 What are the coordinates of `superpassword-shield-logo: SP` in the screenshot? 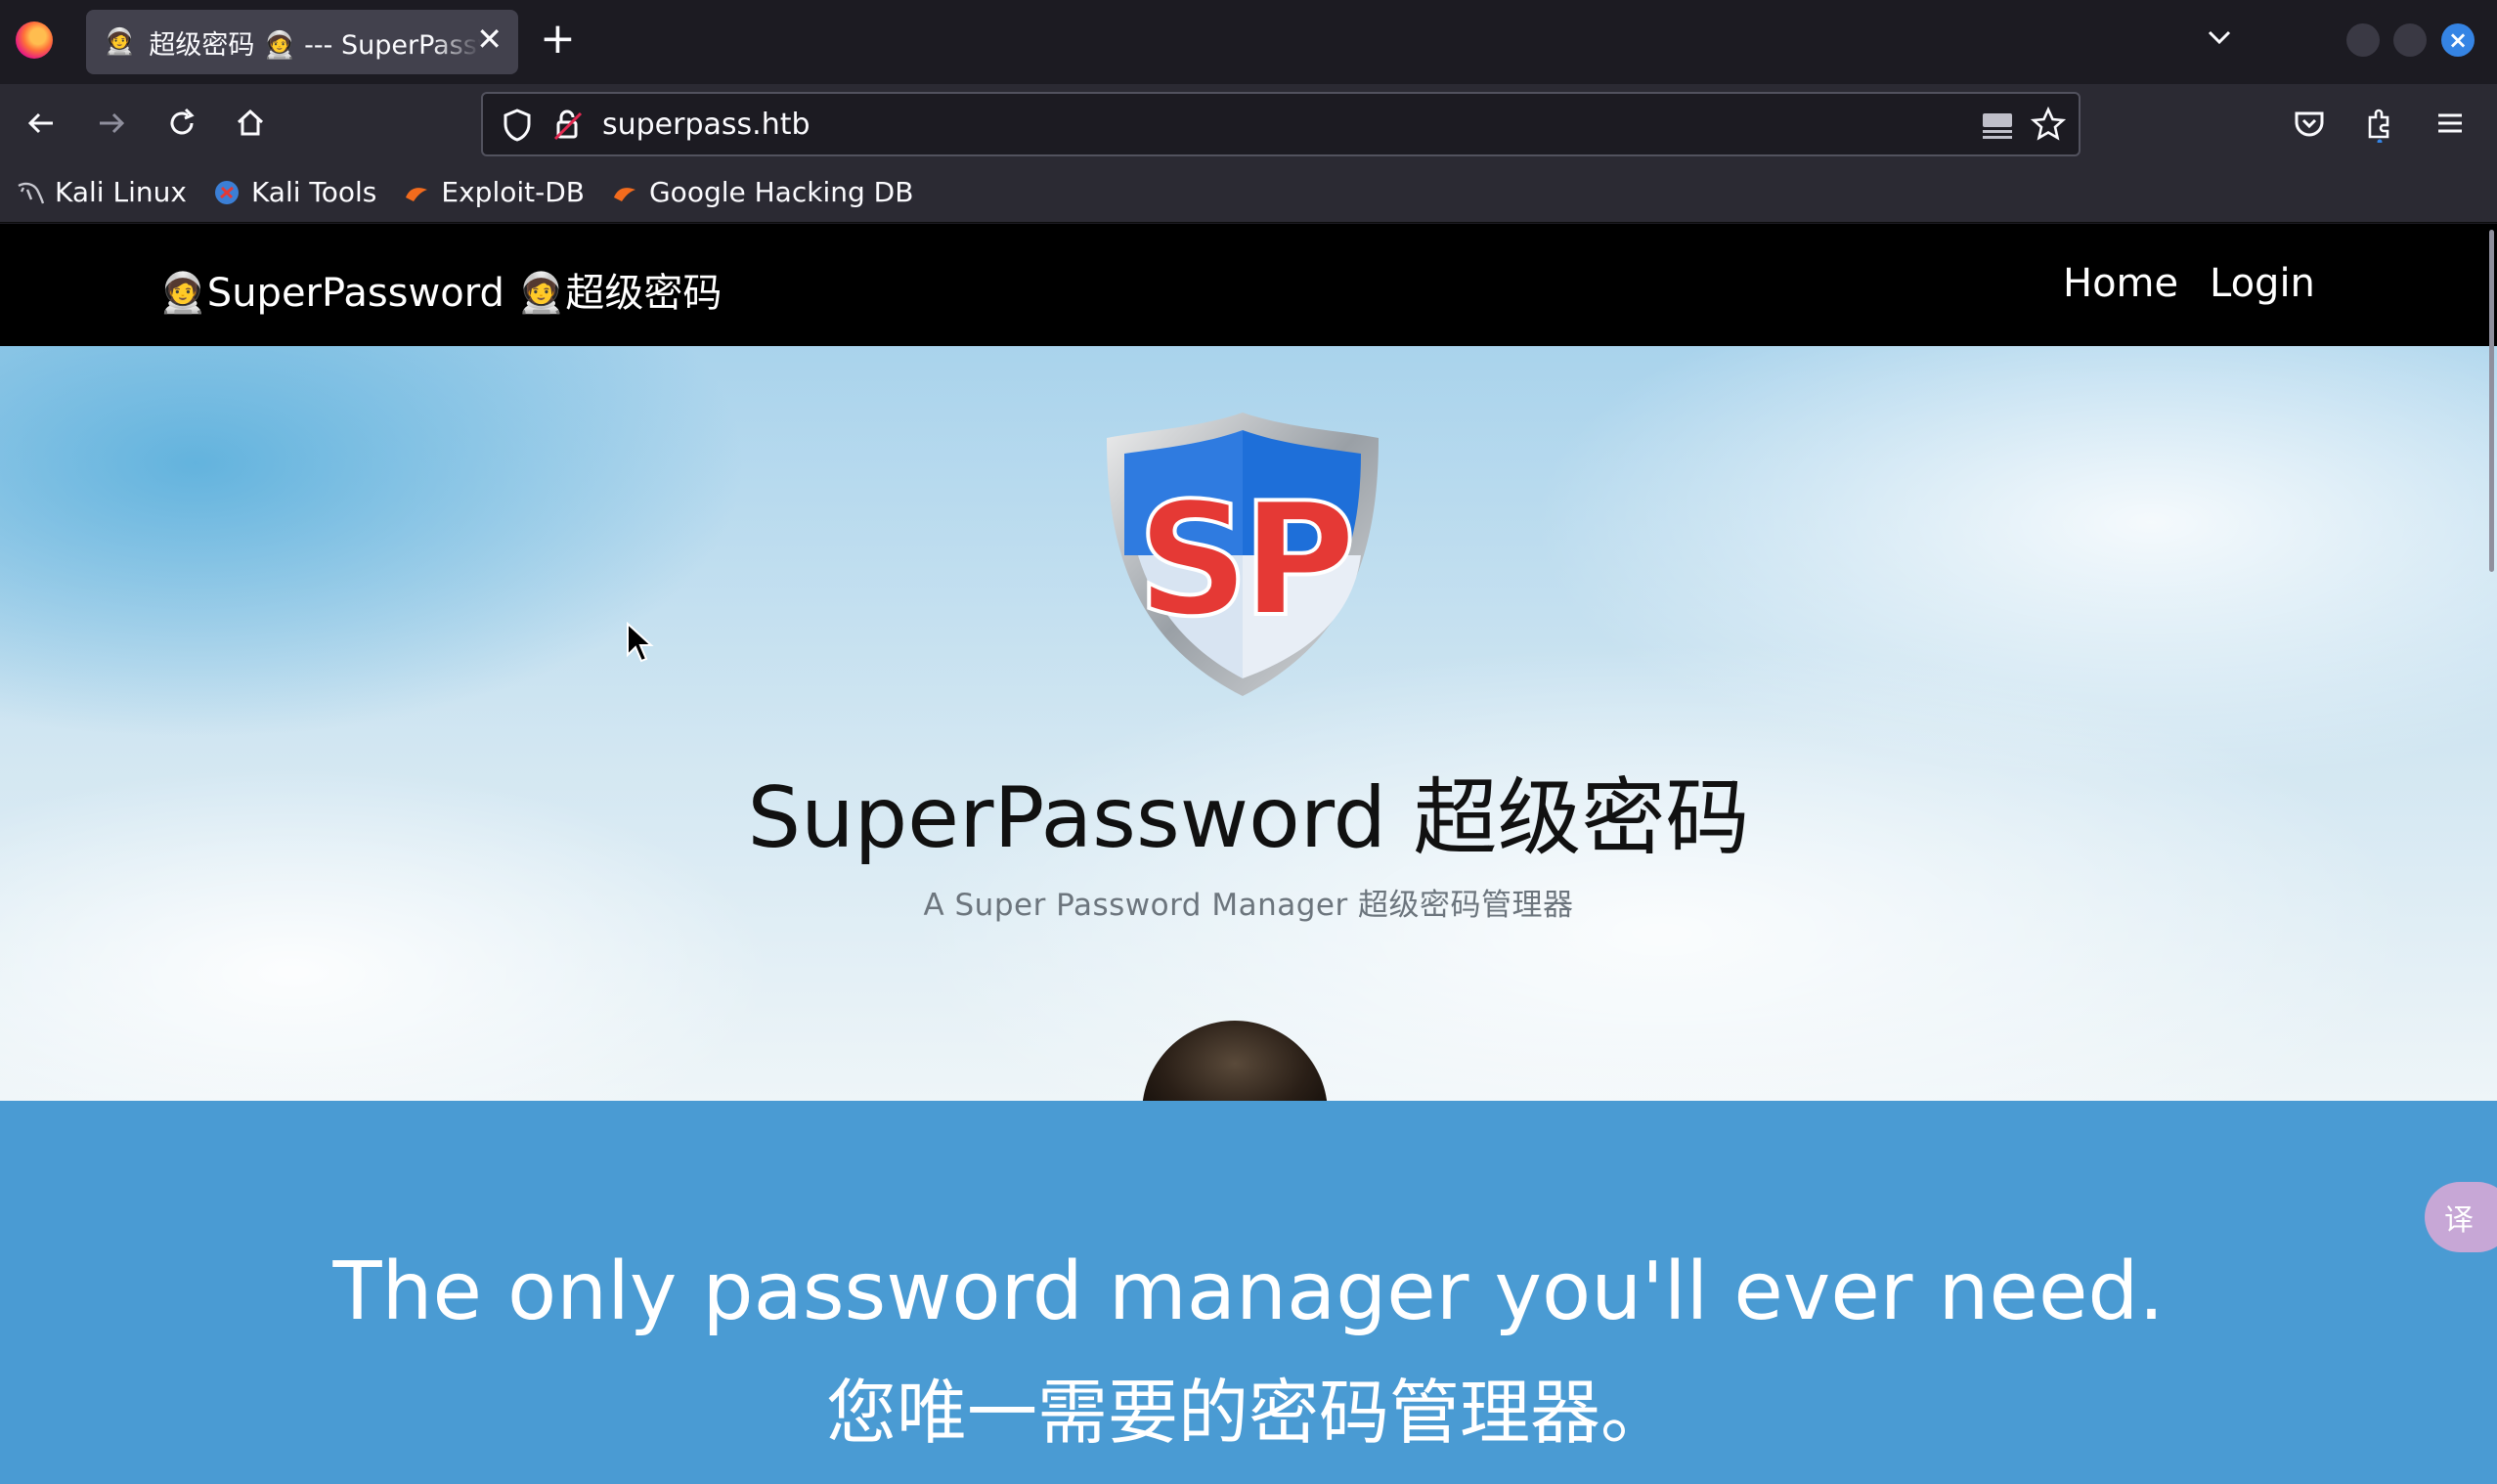 It's located at (1243, 554).